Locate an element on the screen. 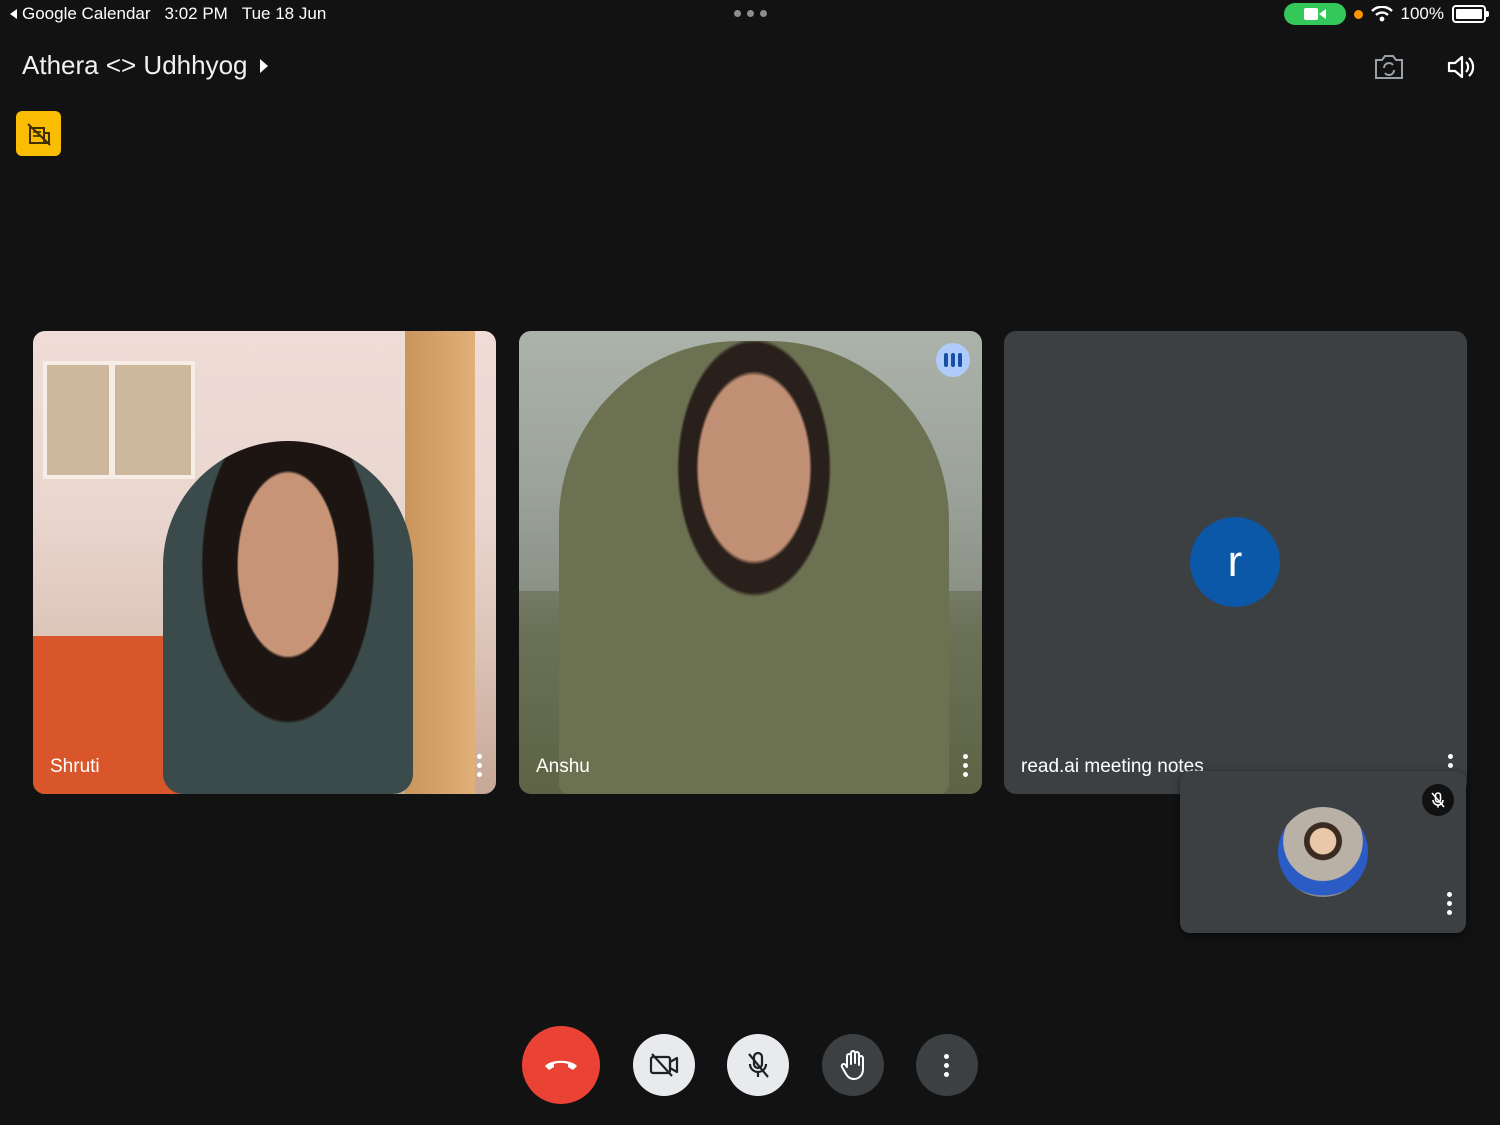 Image resolution: width=1500 pixels, height=1125 pixels. video-camera-icon is located at coordinates (1314, 14).